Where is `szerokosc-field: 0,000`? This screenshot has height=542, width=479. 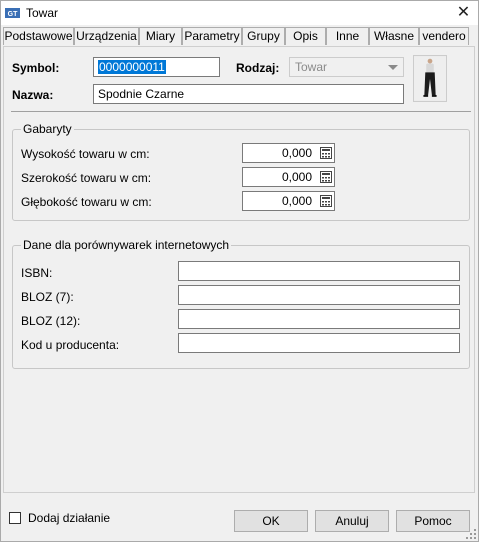
szerokosc-field: 0,000 is located at coordinates (288, 177).